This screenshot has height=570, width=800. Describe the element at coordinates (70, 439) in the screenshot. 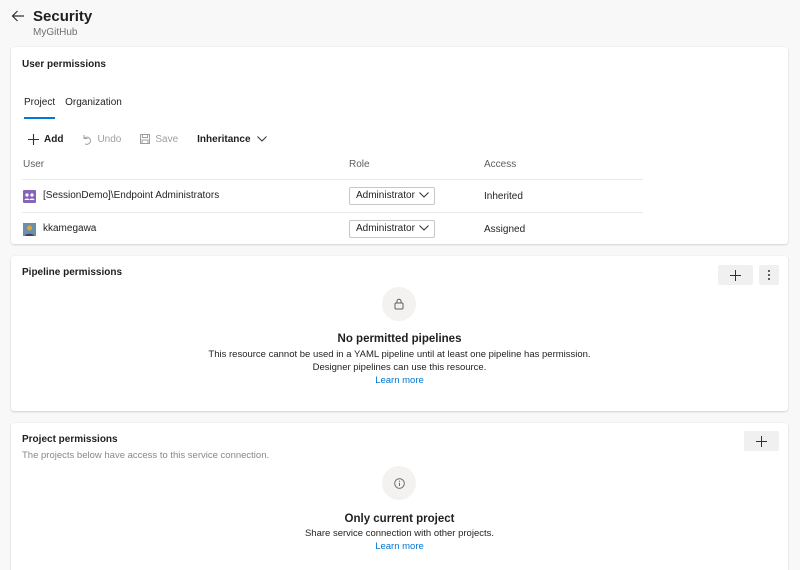

I see `project-permissions-title: Project permissions` at that location.